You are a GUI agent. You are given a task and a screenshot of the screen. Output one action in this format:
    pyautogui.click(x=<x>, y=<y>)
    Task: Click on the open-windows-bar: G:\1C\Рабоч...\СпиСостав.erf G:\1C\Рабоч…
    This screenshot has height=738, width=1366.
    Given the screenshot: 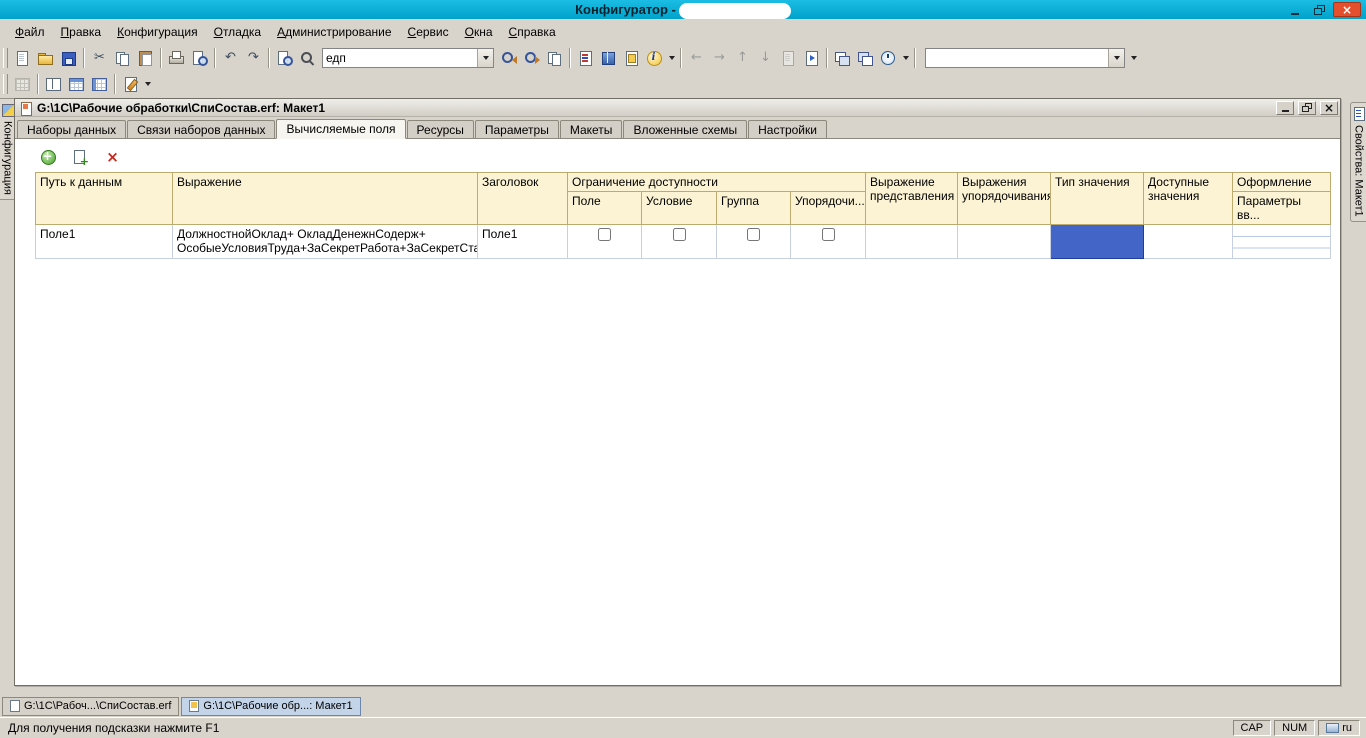 What is the action you would take?
    pyautogui.click(x=683, y=706)
    